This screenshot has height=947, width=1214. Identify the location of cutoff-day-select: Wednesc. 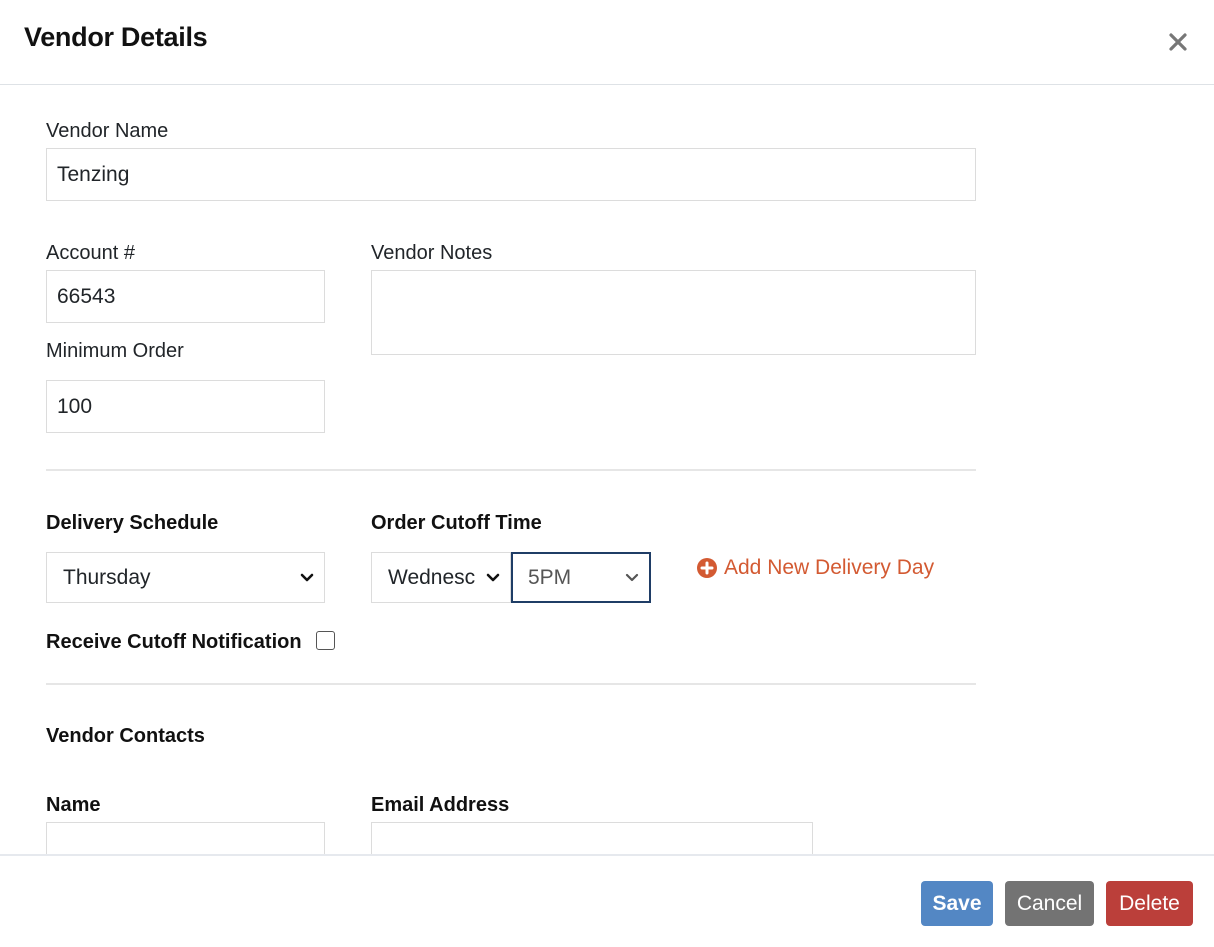
(441, 577).